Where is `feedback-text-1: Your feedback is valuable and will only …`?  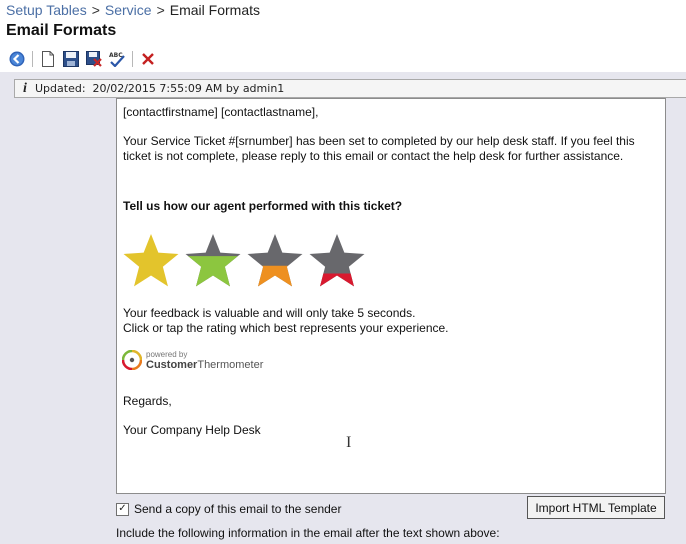
feedback-text-1: Your feedback is valuable and will only … is located at coordinates (269, 313).